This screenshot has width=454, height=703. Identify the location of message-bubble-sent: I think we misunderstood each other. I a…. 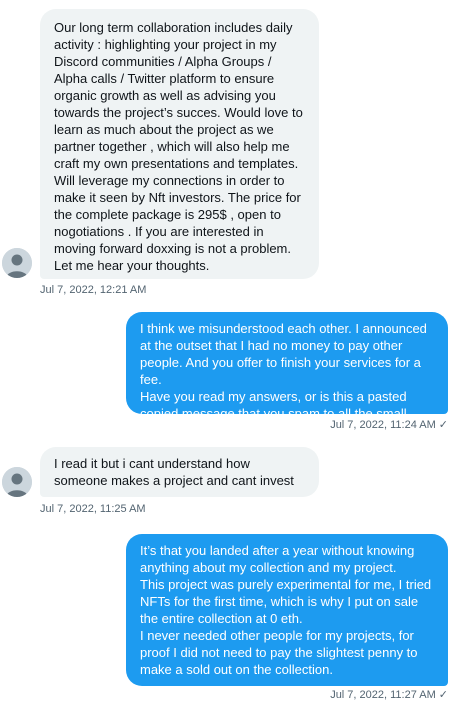
(287, 375).